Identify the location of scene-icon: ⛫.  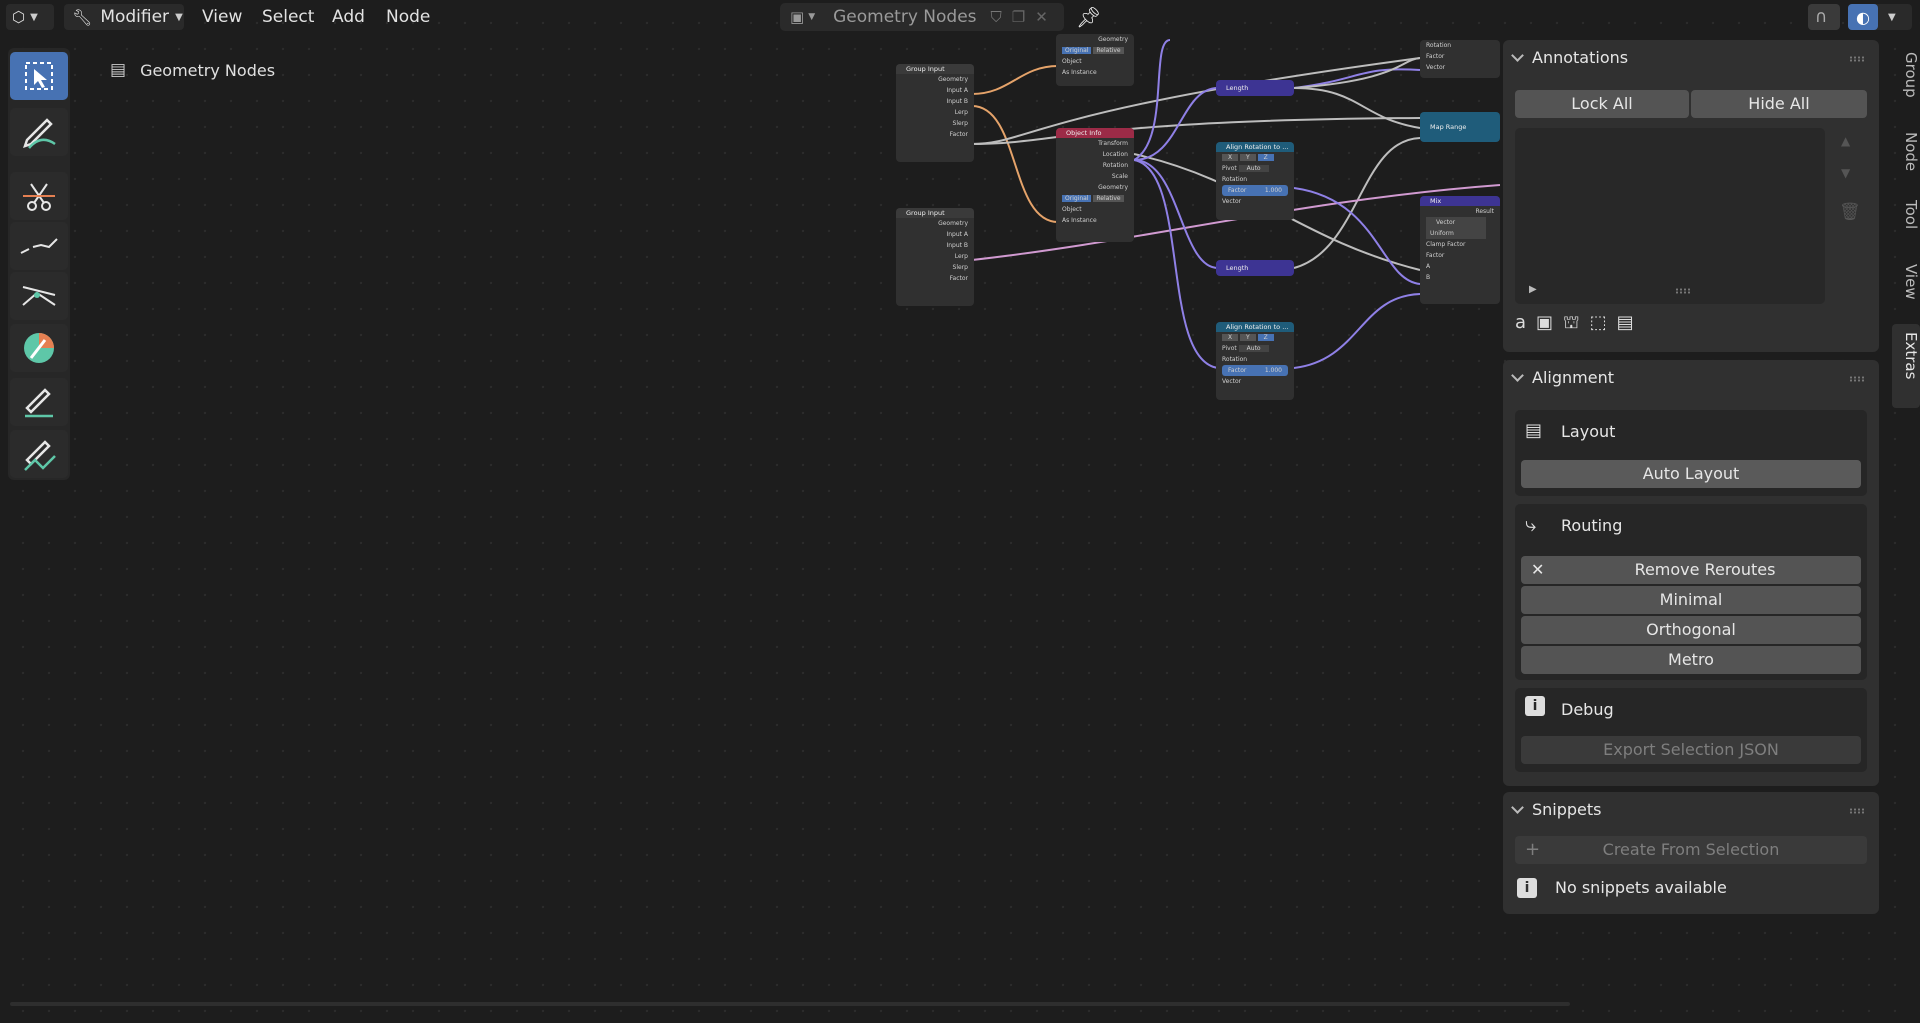
(1571, 324).